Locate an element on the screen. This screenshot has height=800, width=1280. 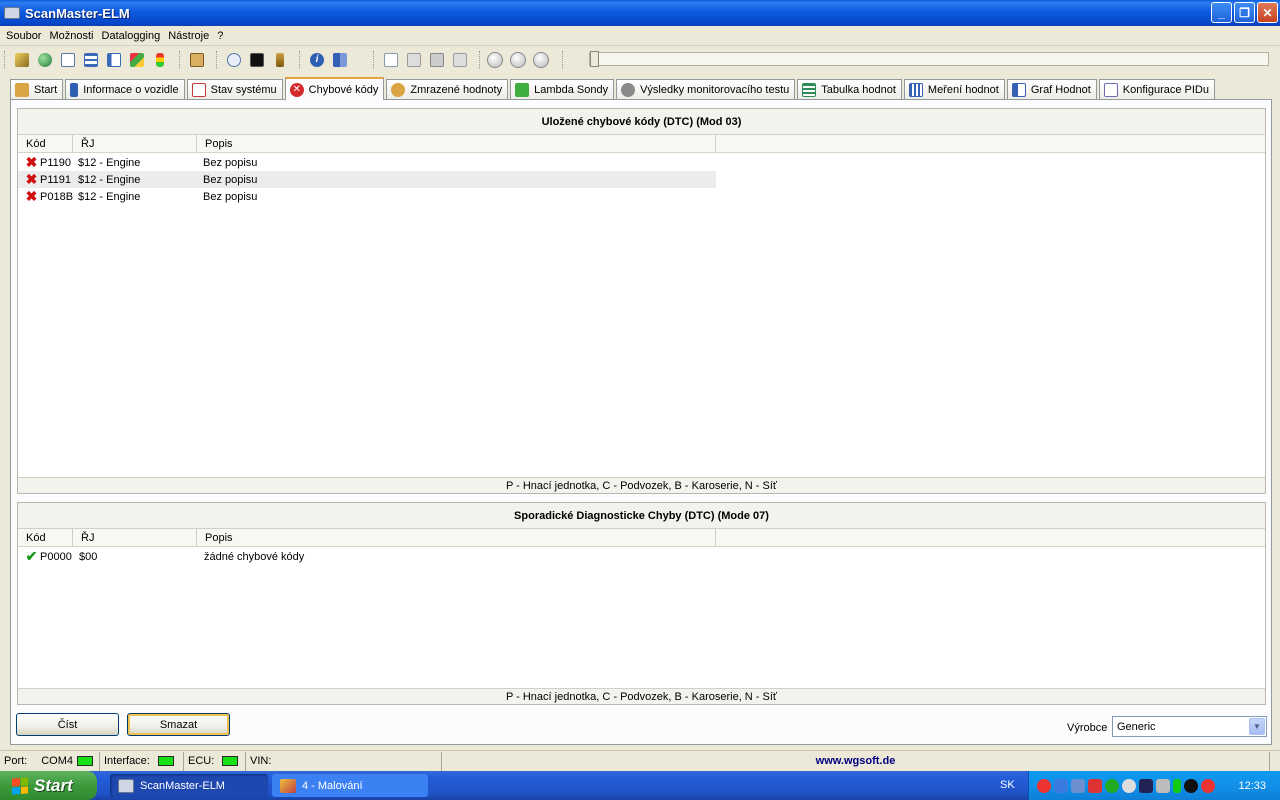
minimize-button: _ is located at coordinates (1221, 12).